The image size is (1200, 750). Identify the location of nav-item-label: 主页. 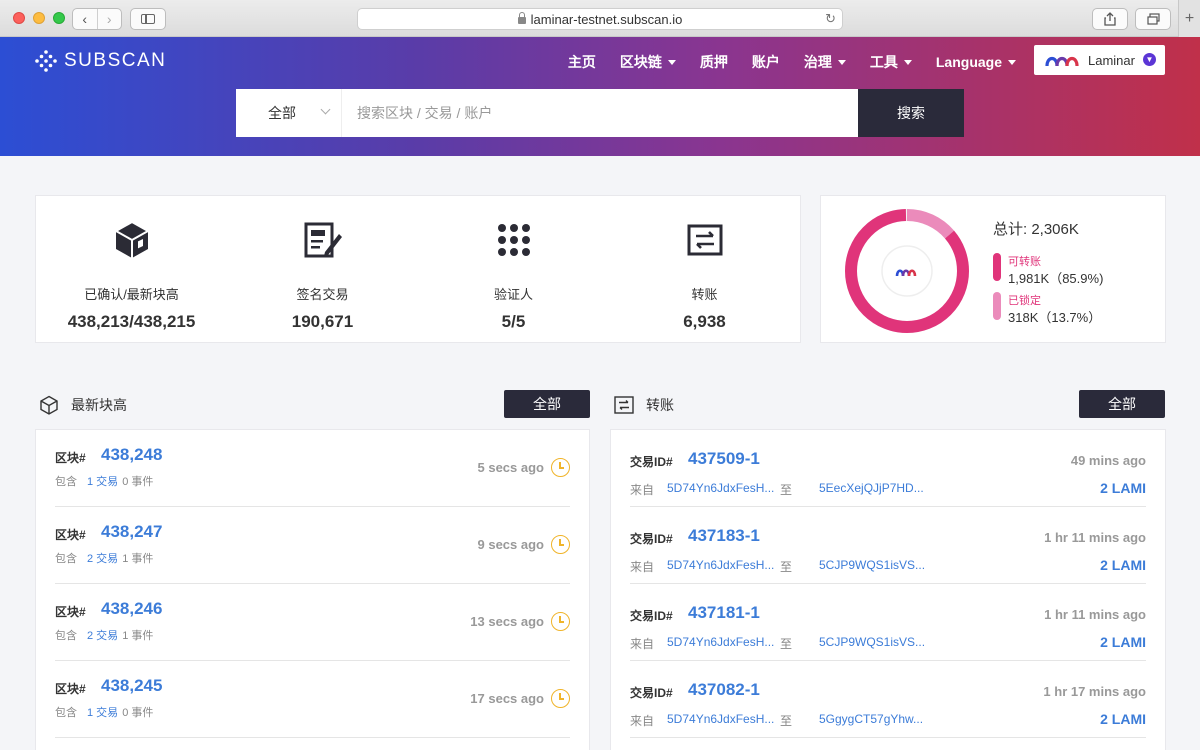
(581, 62).